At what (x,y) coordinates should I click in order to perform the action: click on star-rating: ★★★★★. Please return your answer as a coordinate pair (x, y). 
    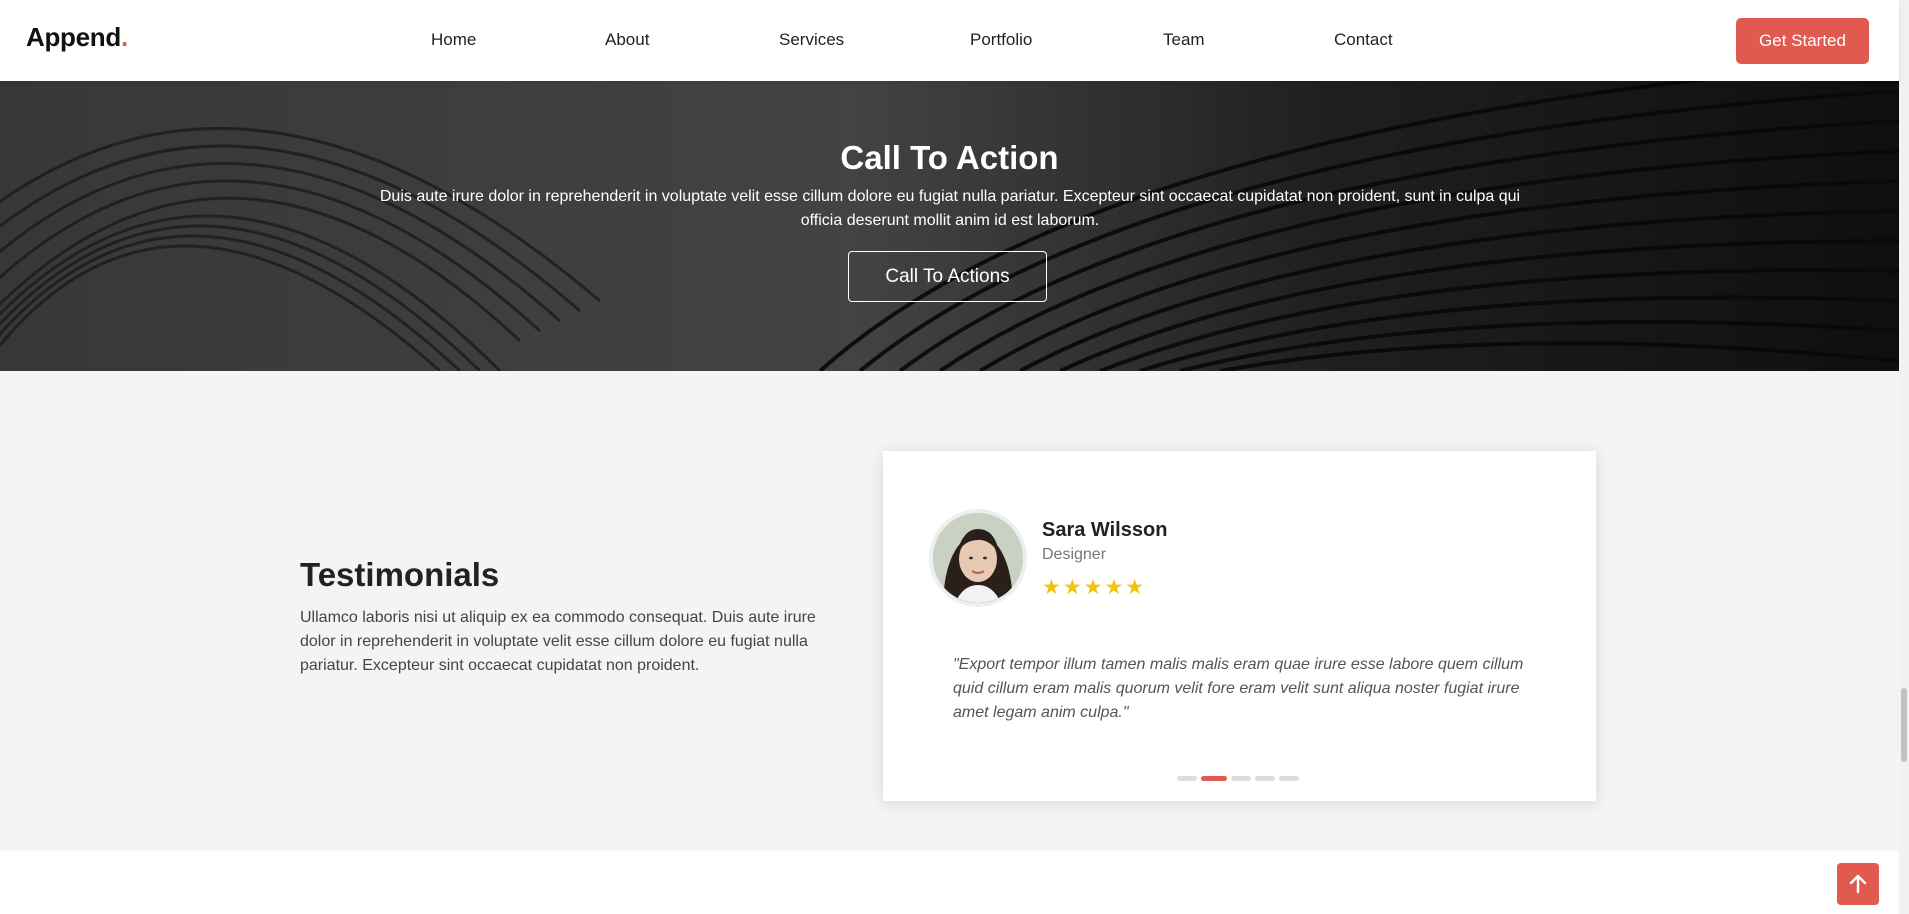
    Looking at the image, I should click on (1094, 587).